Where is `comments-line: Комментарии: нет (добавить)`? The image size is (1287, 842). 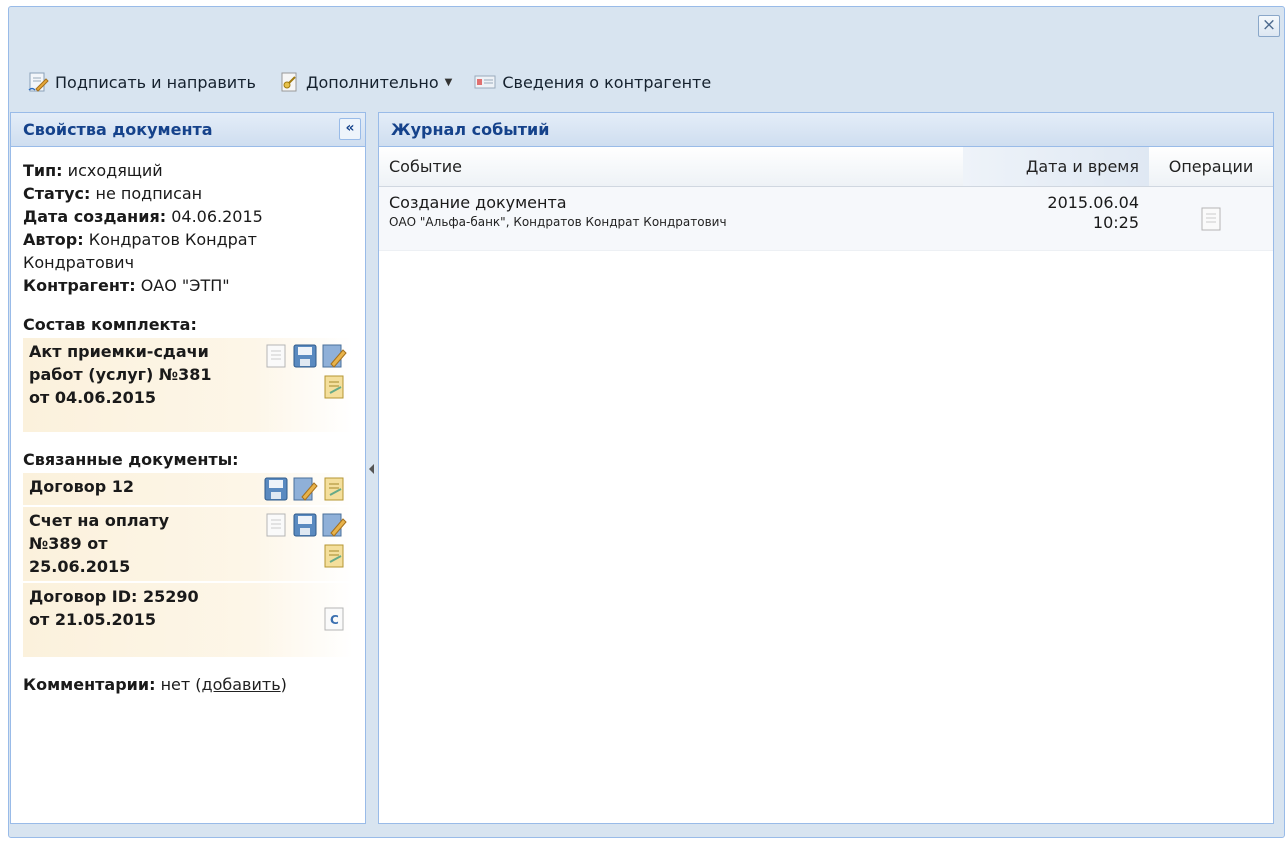 comments-line: Комментарии: нет (добавить) is located at coordinates (155, 684).